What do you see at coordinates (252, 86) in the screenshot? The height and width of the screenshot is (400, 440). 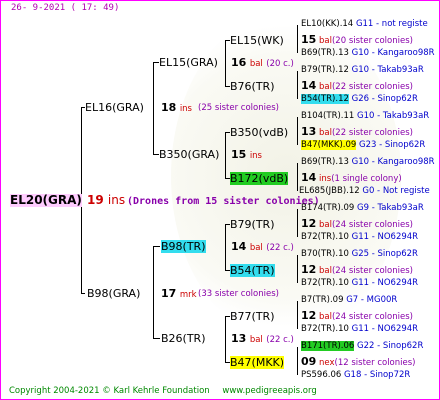 I see `gen3-queen: B76(TR)` at bounding box center [252, 86].